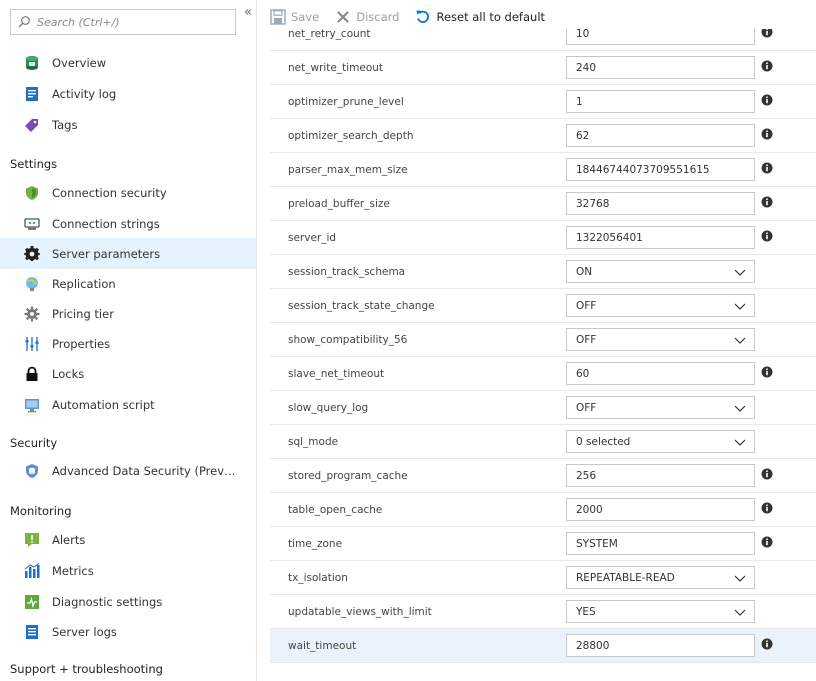 The width and height of the screenshot is (816, 681). Describe the element at coordinates (543, 68) in the screenshot. I see `param-row-net-write-timeout: net_write_timeout` at that location.